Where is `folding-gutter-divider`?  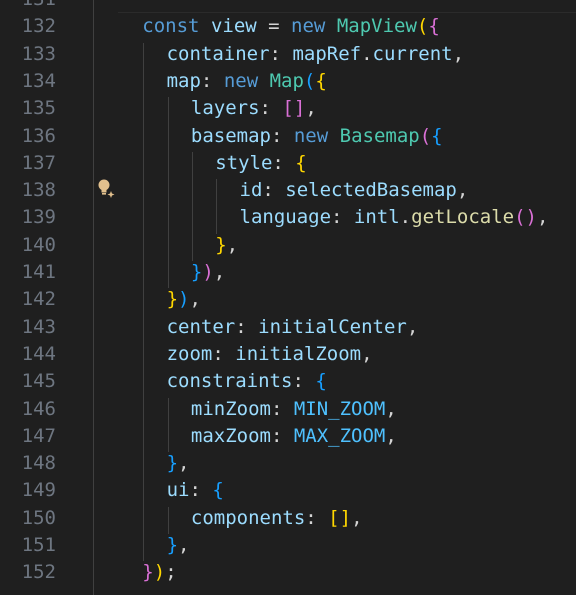
folding-gutter-divider is located at coordinates (93, 297).